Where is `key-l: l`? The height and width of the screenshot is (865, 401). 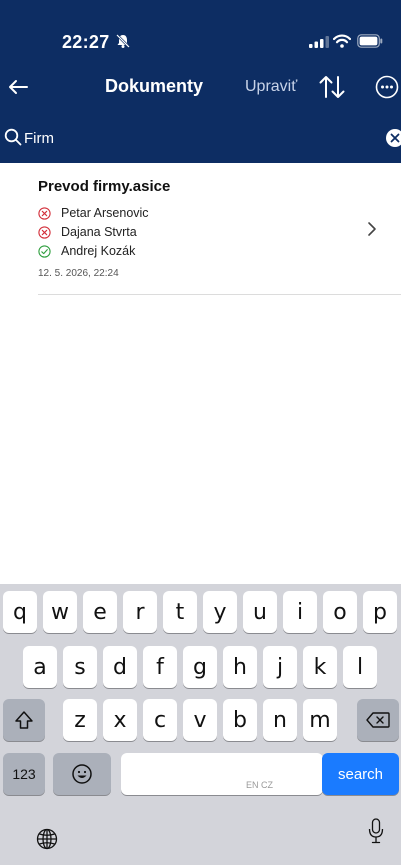
key-l: l is located at coordinates (360, 667).